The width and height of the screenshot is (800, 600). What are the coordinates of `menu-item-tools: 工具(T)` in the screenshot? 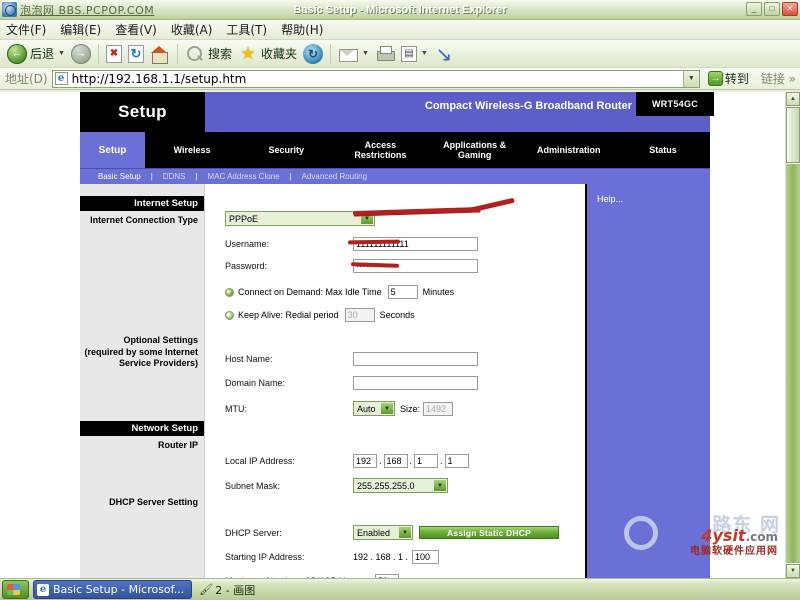 It's located at (246, 29).